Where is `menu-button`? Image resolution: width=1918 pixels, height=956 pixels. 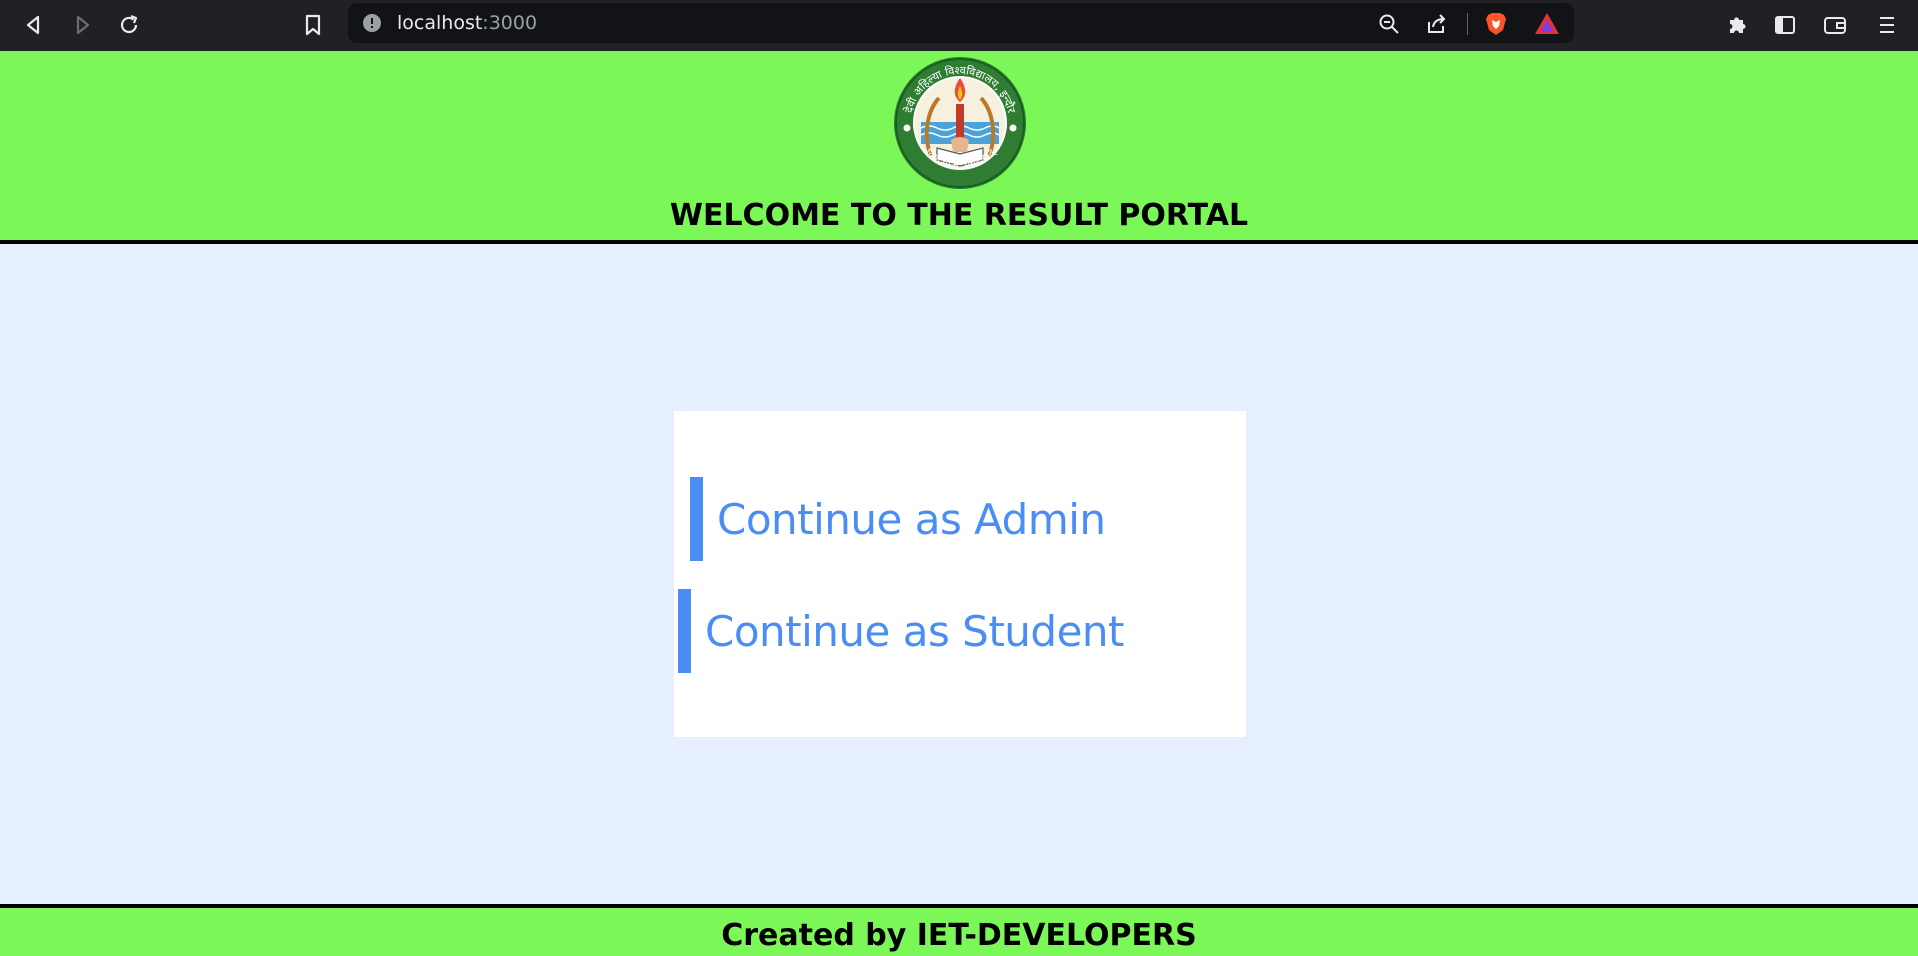 menu-button is located at coordinates (1887, 25).